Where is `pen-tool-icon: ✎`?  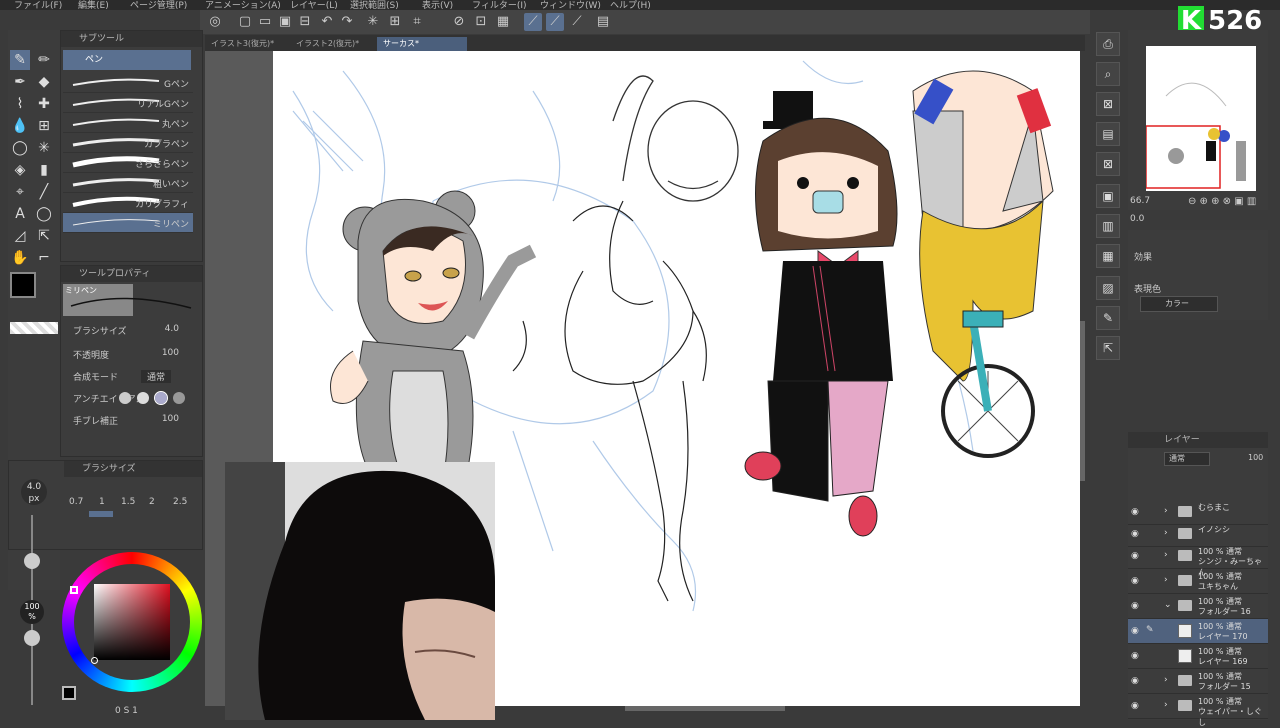
pen-tool-icon: ✎ is located at coordinates (20, 60).